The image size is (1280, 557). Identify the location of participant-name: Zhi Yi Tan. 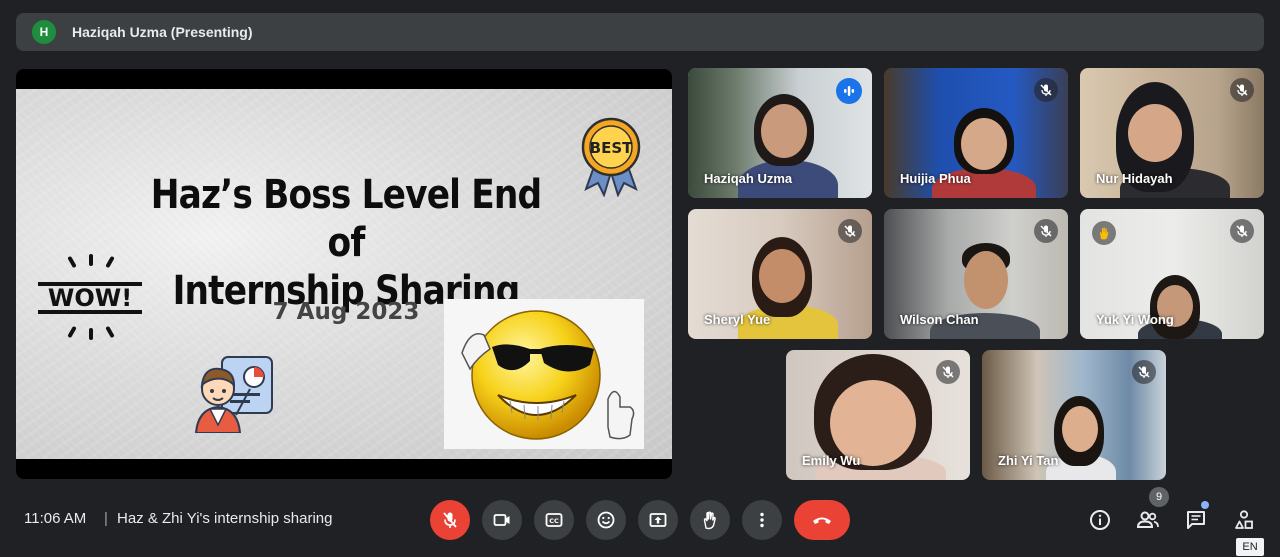
(1028, 460).